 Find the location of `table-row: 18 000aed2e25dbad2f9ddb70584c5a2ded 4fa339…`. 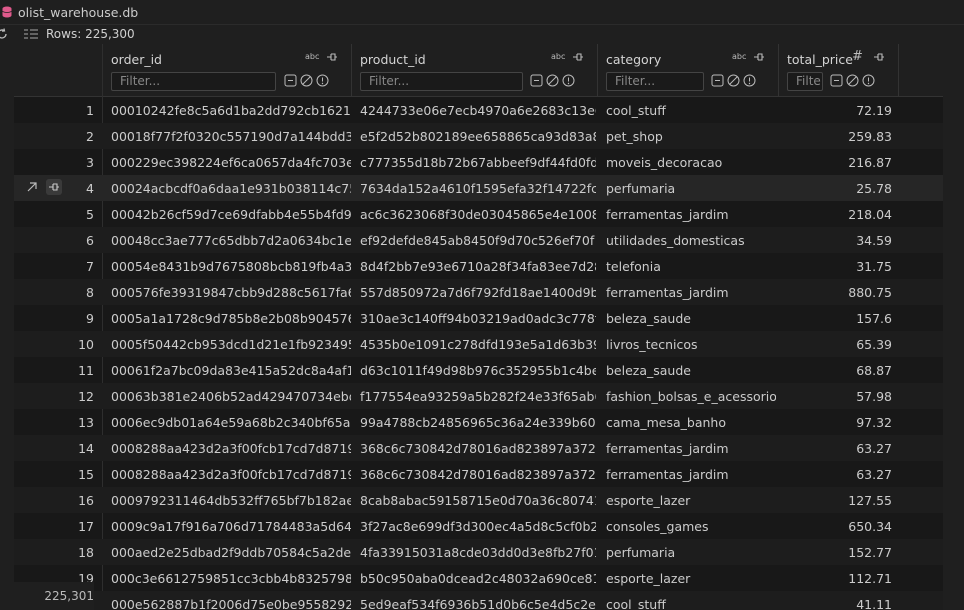

table-row: 18 000aed2e25dbad2f9ddb70584c5a2ded 4fa339… is located at coordinates (478, 552).